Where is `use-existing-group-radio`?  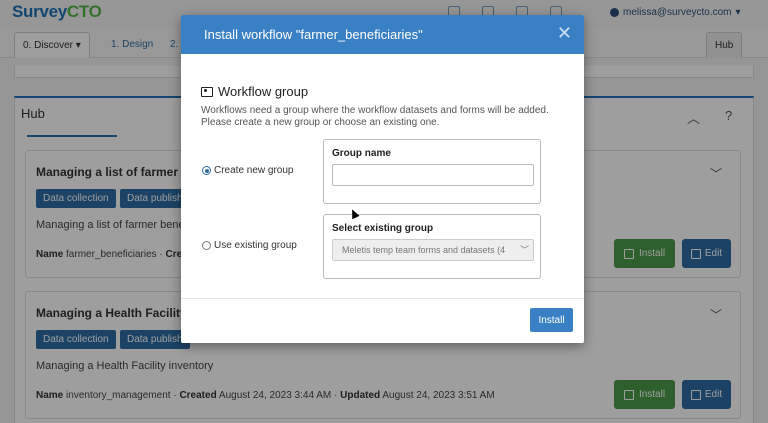 use-existing-group-radio is located at coordinates (206, 245).